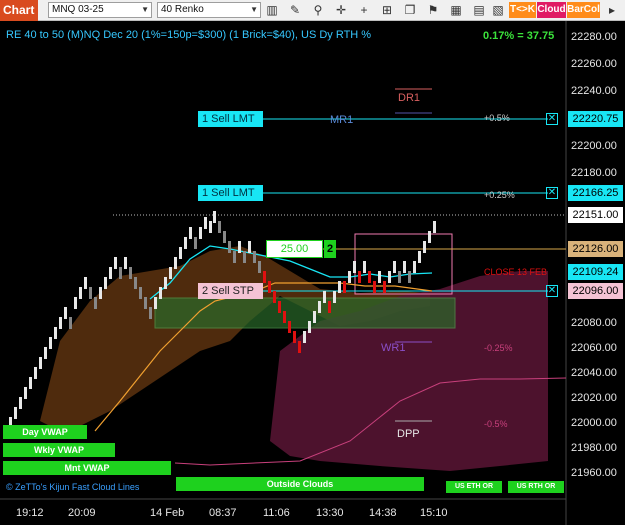  What do you see at coordinates (536, 487) in the screenshot?
I see `us-rth-or-box: US RTH OR` at bounding box center [536, 487].